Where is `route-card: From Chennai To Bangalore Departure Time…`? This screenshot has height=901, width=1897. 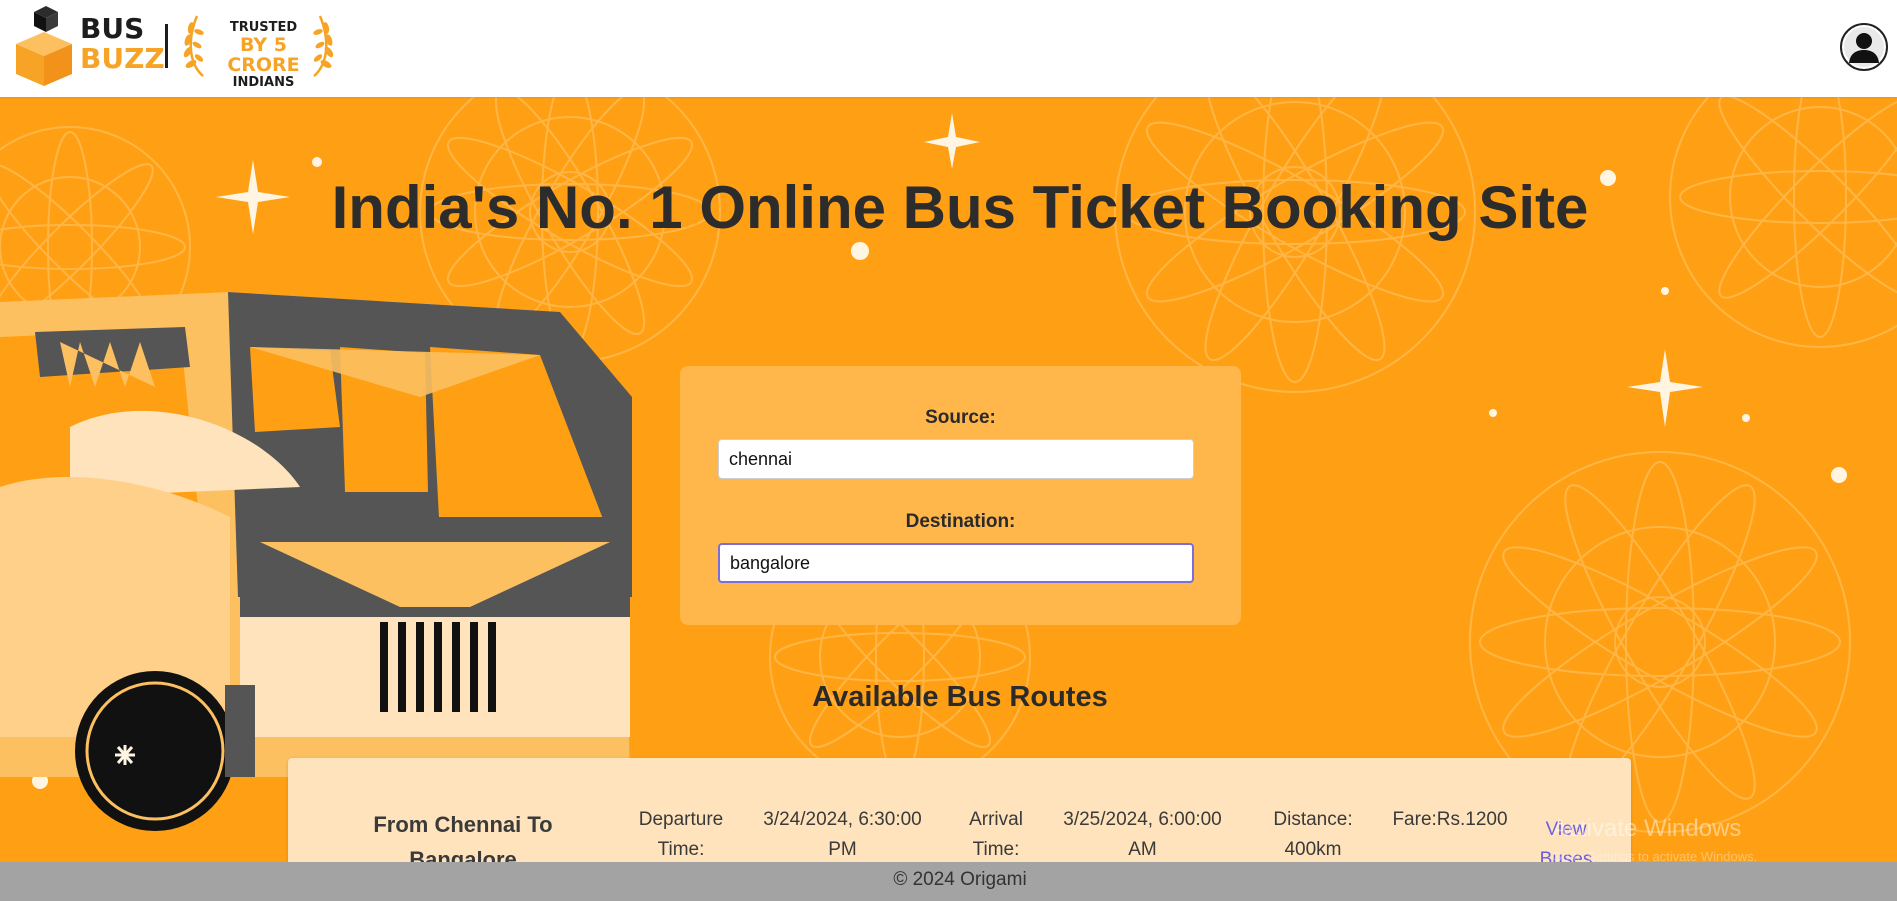
route-card: From Chennai To Bangalore Departure Time… is located at coordinates (959, 810).